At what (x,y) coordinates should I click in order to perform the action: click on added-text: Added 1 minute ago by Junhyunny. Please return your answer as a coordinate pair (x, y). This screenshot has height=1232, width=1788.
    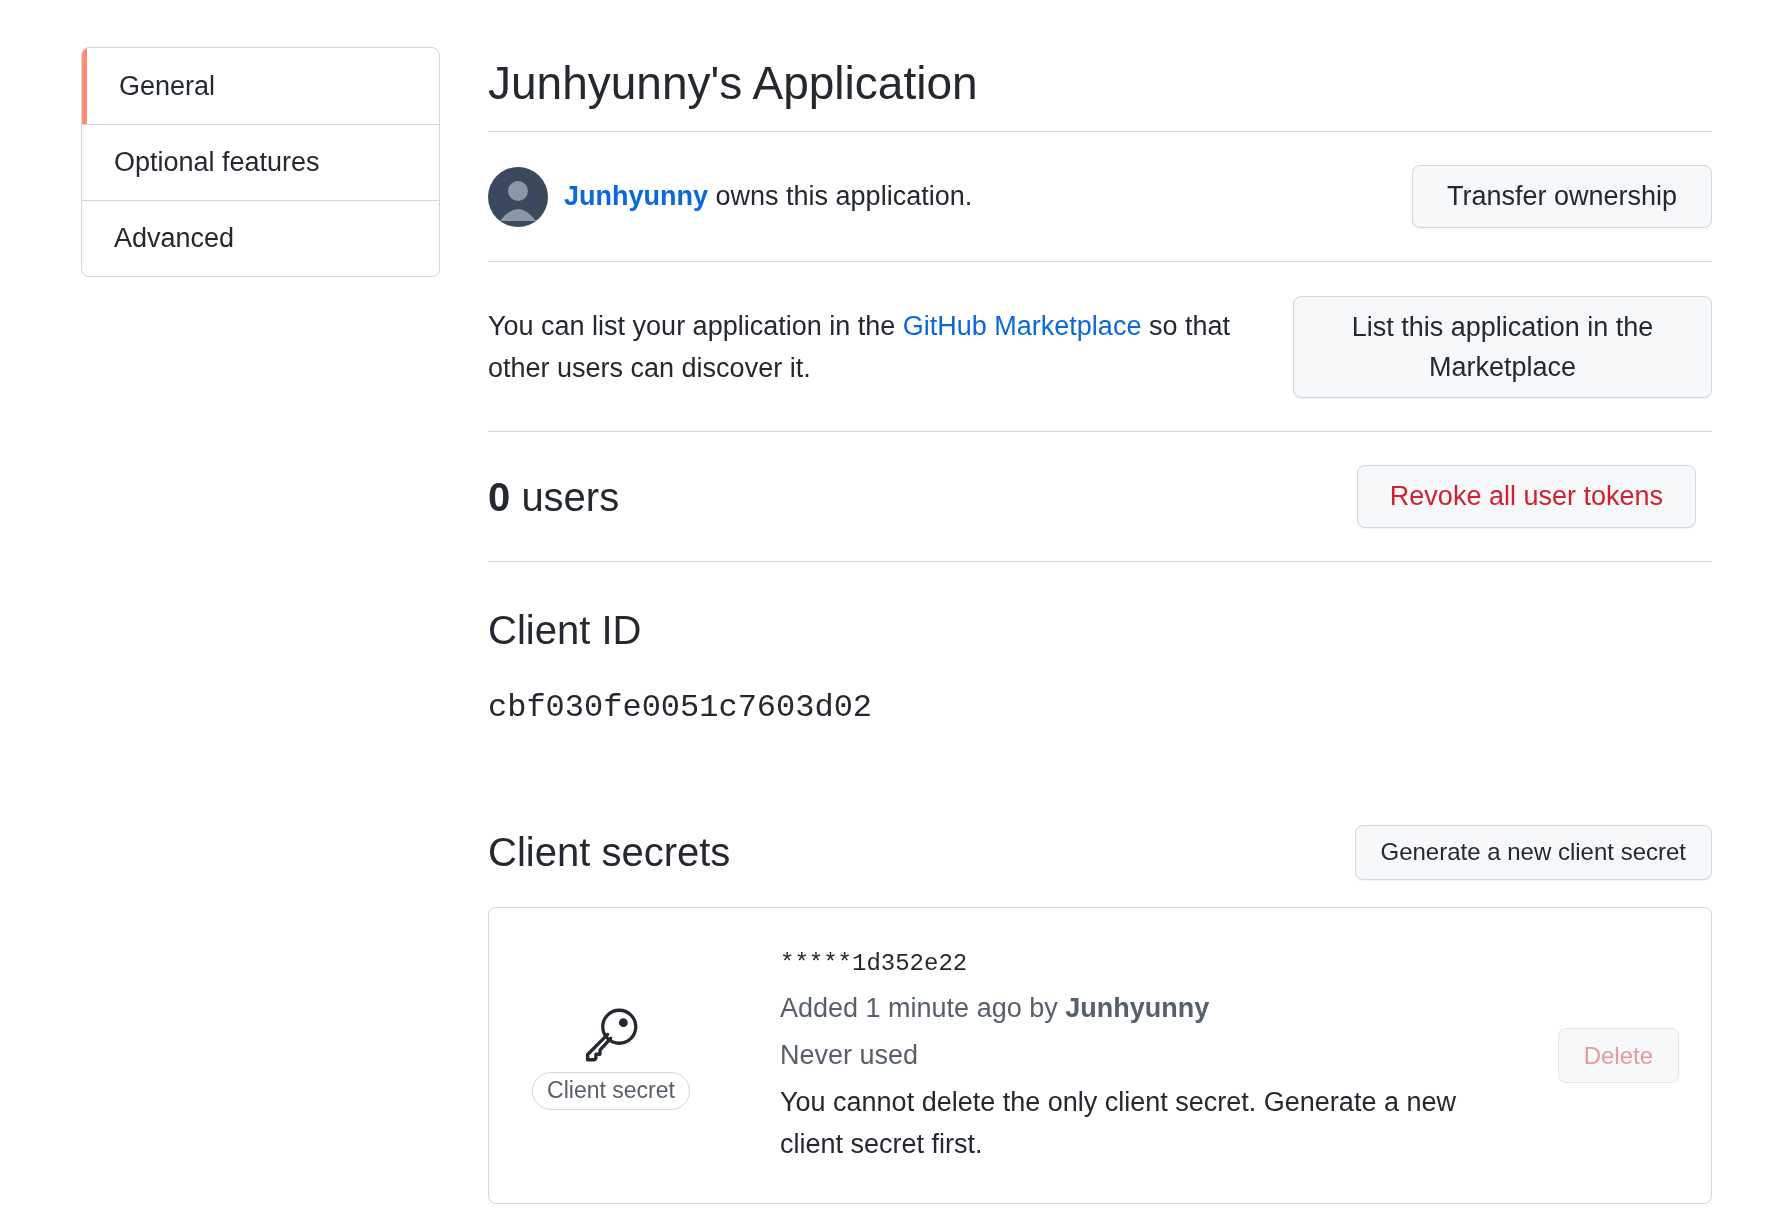
    Looking at the image, I should click on (995, 1008).